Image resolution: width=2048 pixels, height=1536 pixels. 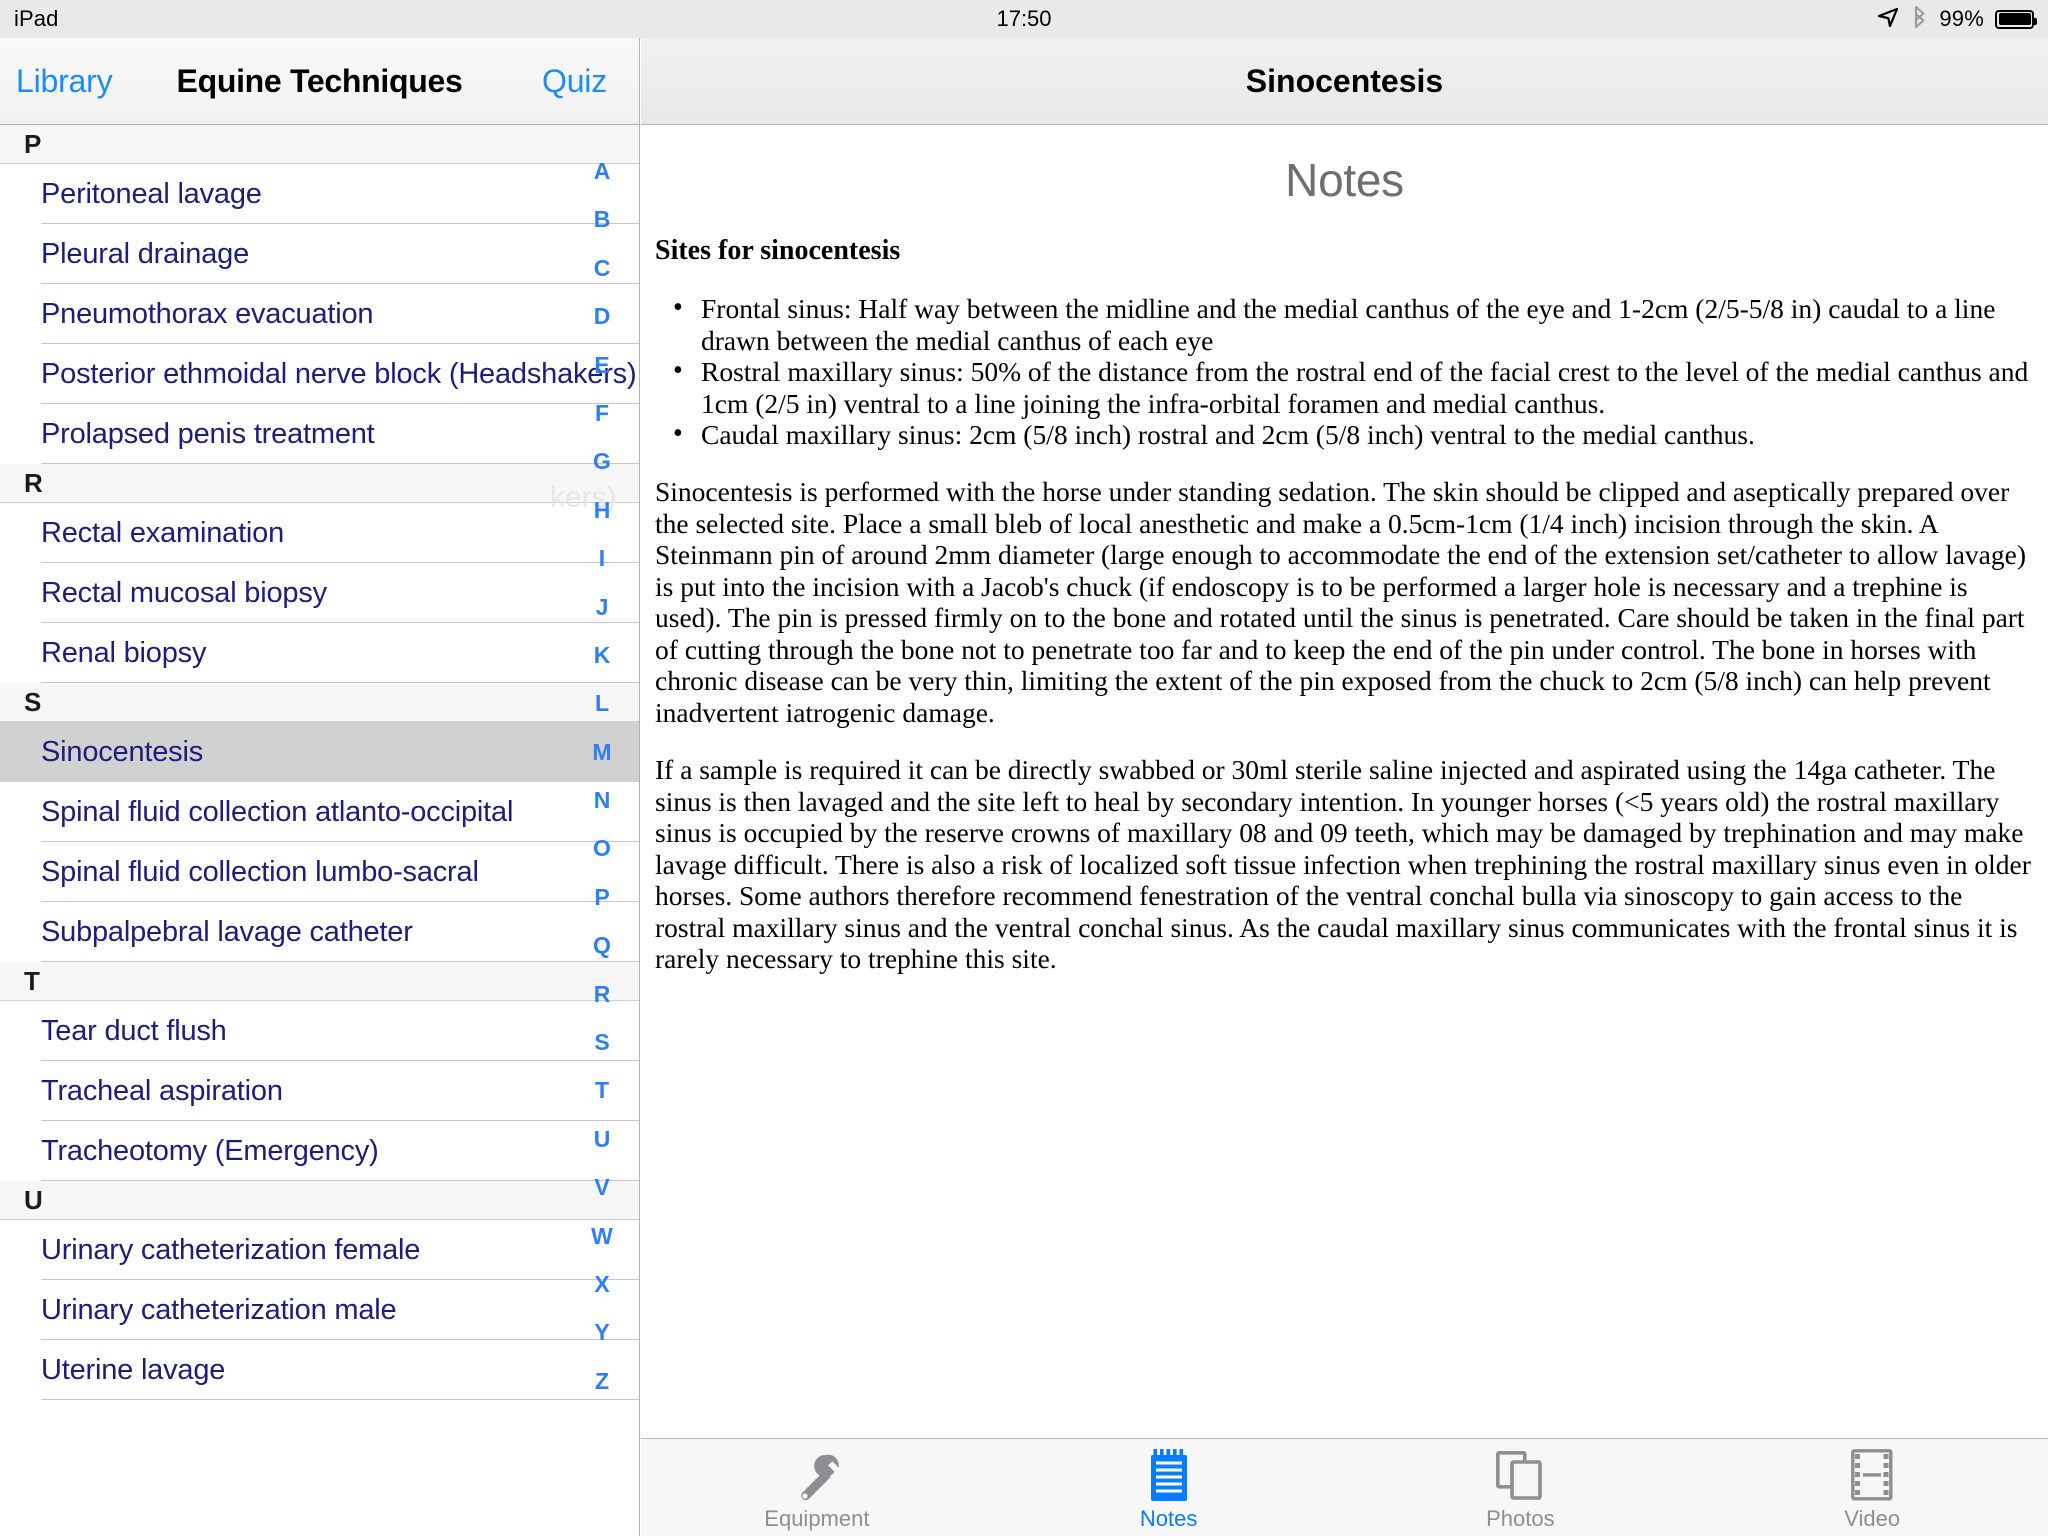 What do you see at coordinates (2016, 19) in the screenshot?
I see `battery-icon` at bounding box center [2016, 19].